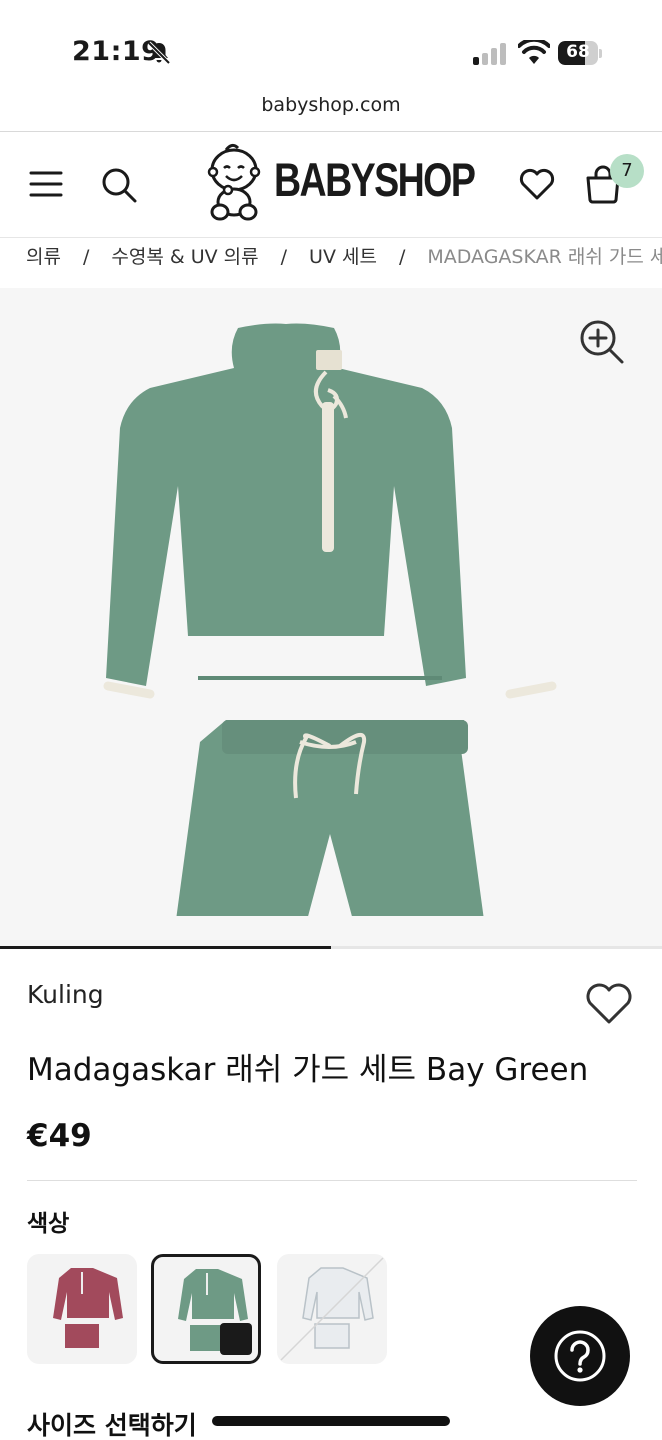 The height and width of the screenshot is (1440, 662). Describe the element at coordinates (331, 105) in the screenshot. I see `url-text: babyshop.com` at that location.